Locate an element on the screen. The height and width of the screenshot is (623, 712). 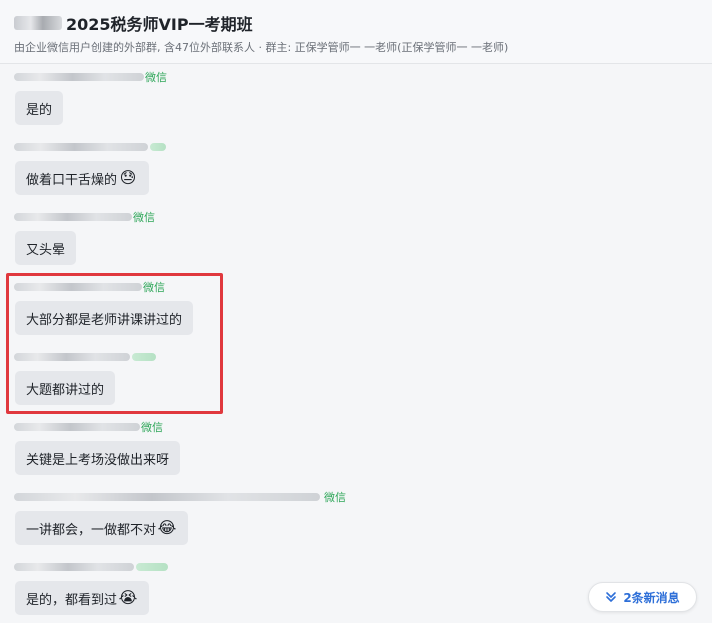
message-bubble: 是的 is located at coordinates (39, 108).